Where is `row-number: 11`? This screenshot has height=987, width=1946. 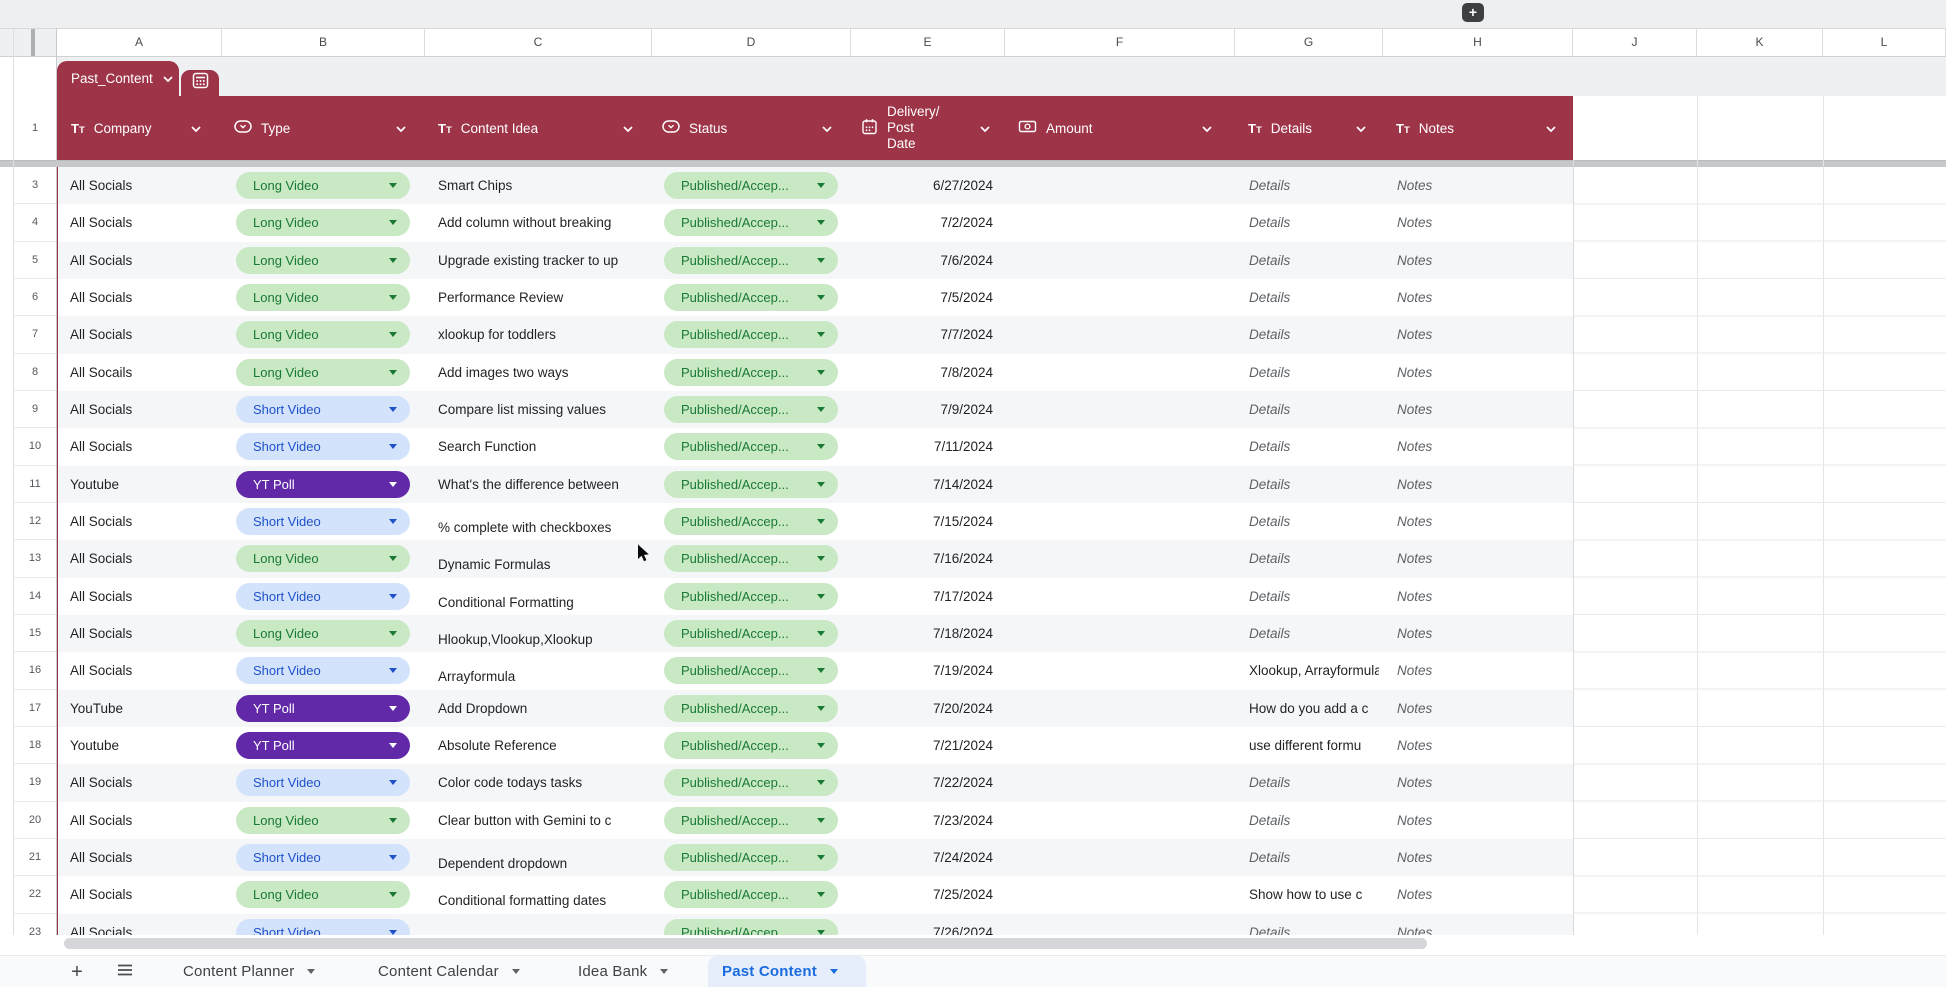 row-number: 11 is located at coordinates (35, 484).